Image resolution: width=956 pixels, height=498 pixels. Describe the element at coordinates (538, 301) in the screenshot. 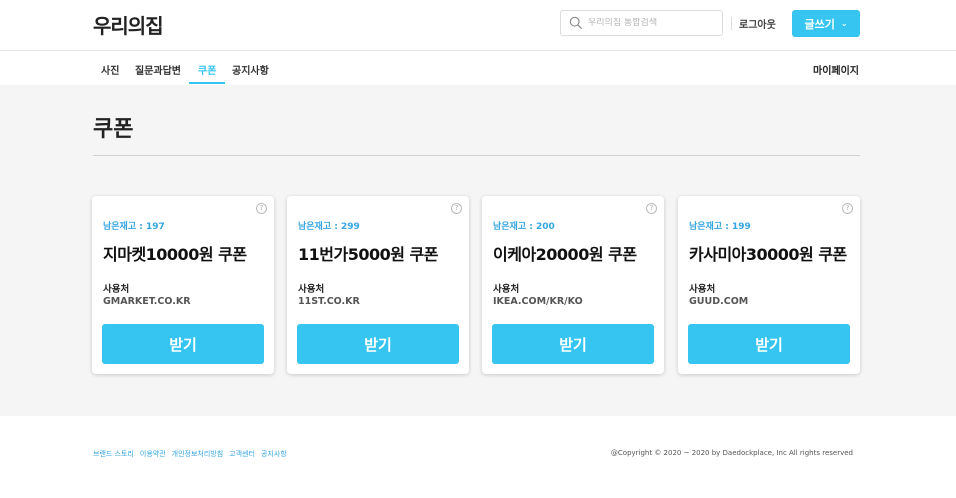

I see `usage-value: IKEA.COM/KR/KO` at that location.